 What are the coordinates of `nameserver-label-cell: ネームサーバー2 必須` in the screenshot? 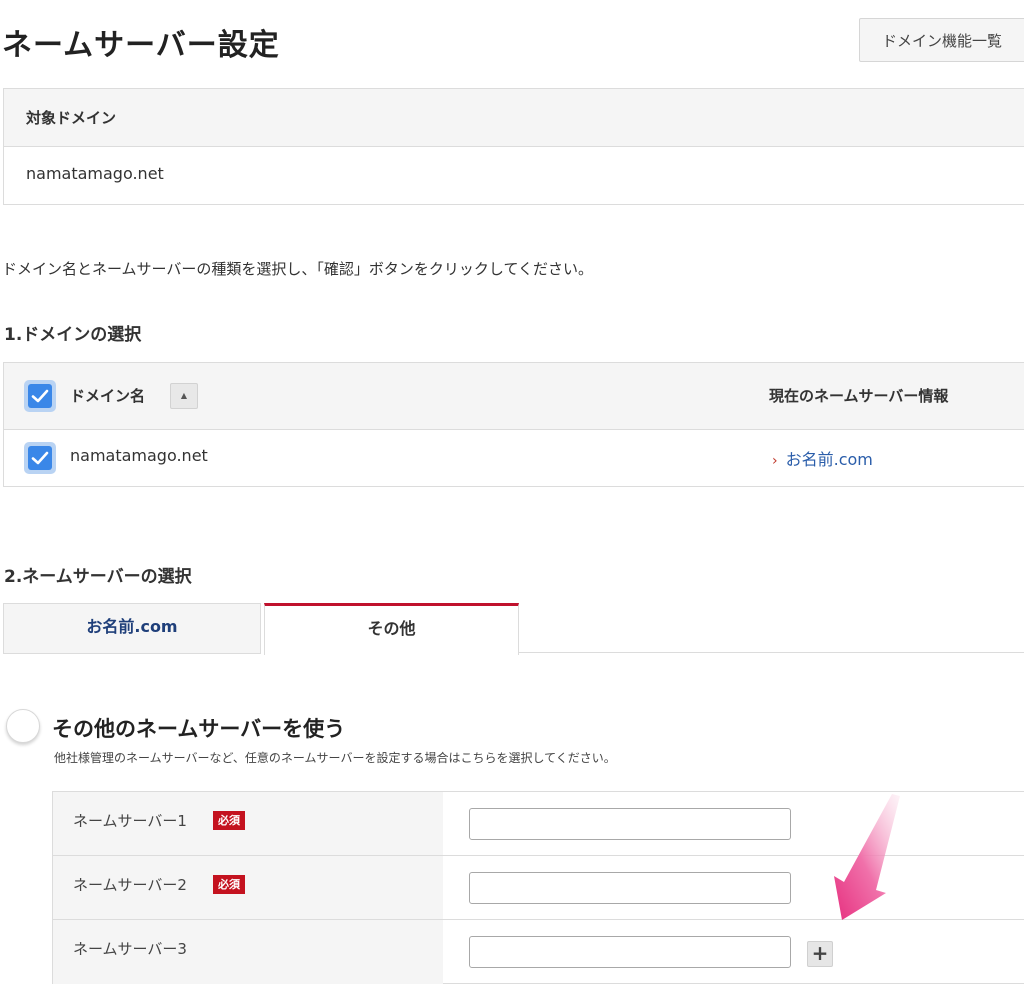 It's located at (248, 887).